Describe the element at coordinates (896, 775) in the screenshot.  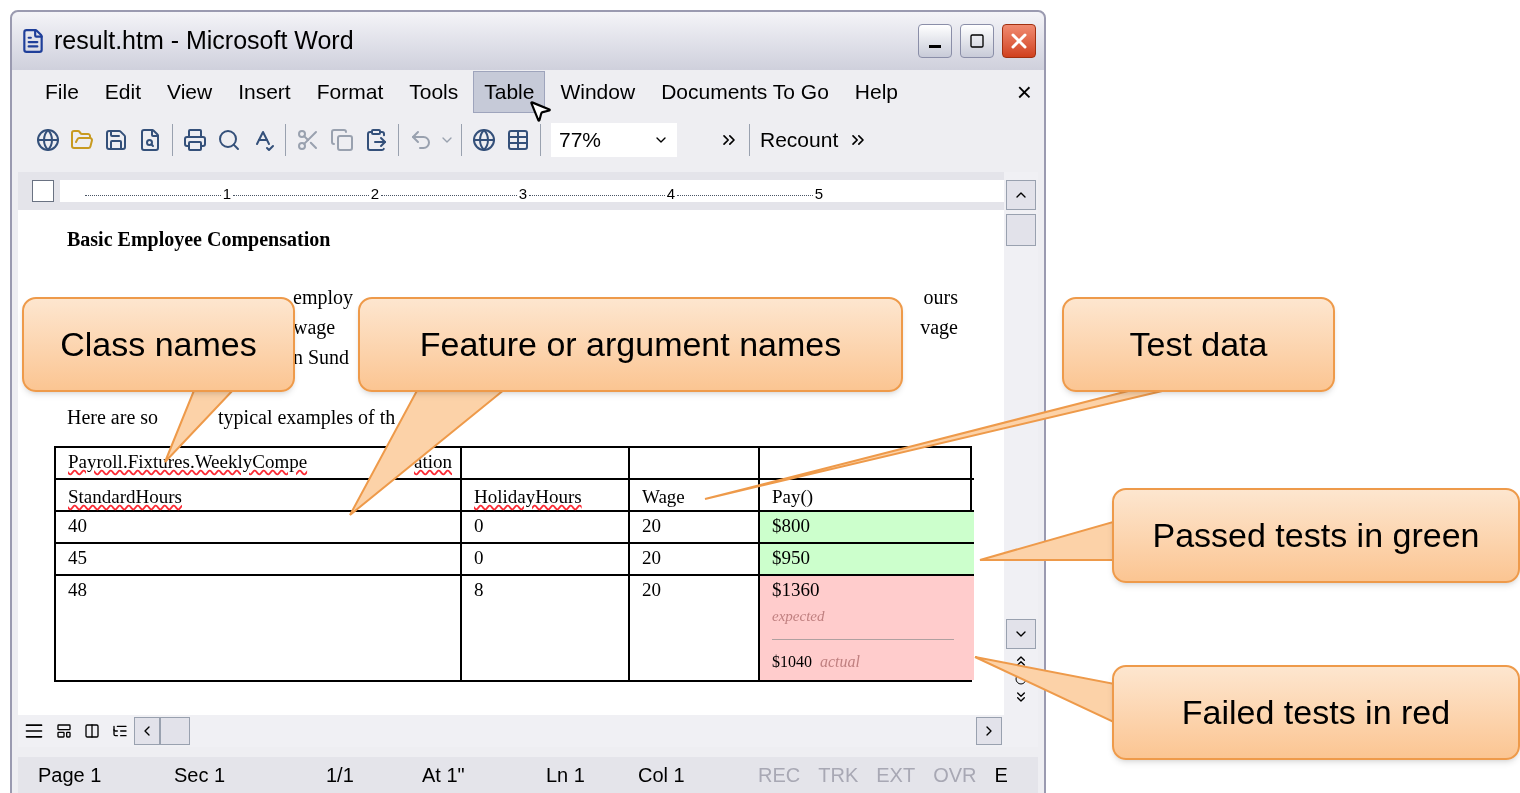
I see `status-indicator: EXT` at that location.